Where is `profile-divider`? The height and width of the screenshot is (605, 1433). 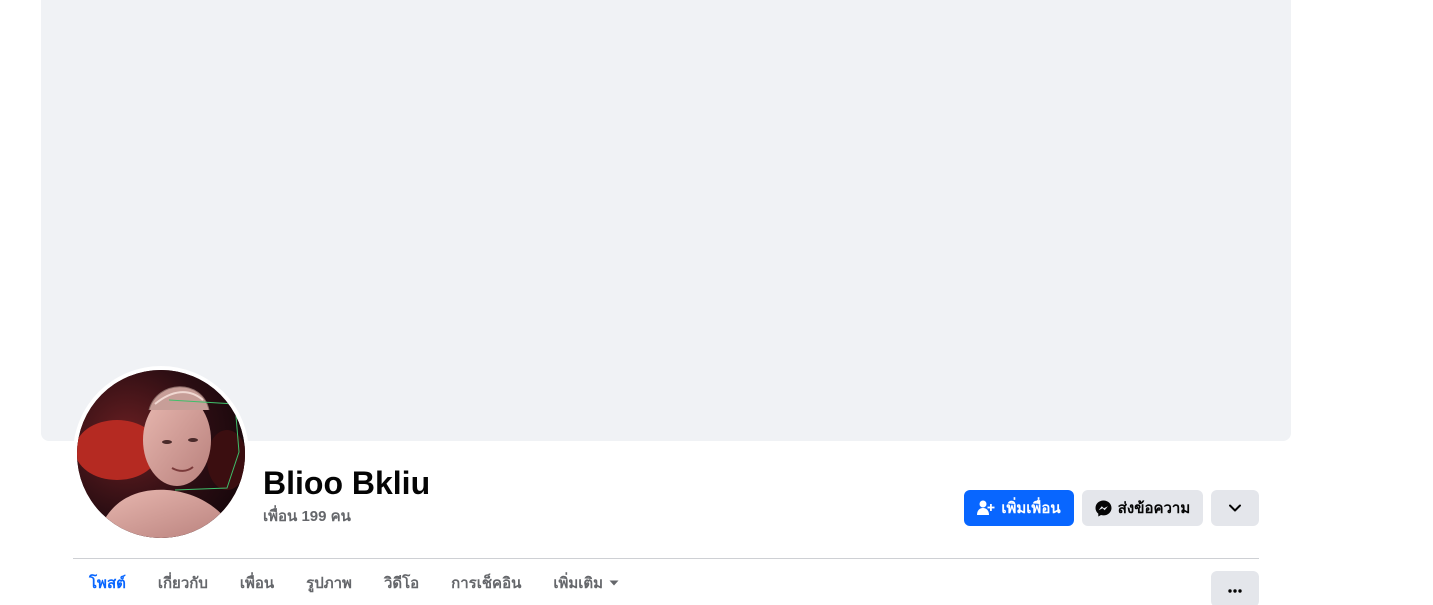
profile-divider is located at coordinates (666, 558).